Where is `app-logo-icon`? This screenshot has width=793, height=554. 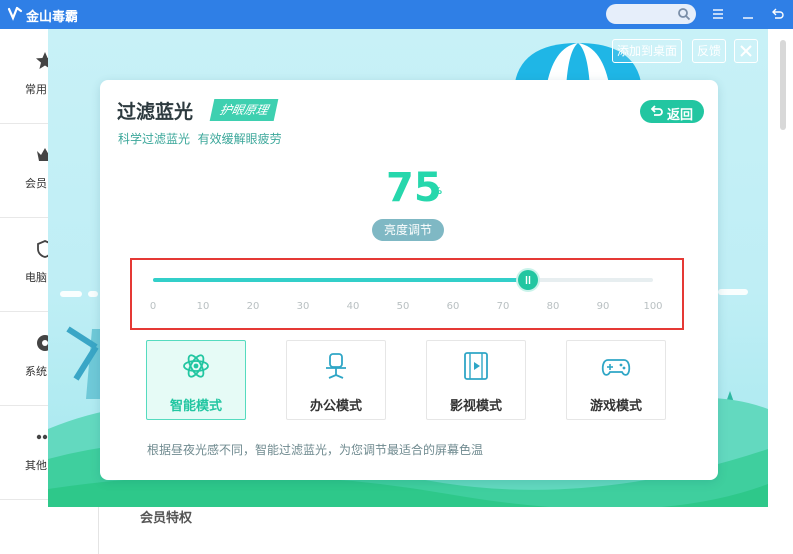 app-logo-icon is located at coordinates (15, 13).